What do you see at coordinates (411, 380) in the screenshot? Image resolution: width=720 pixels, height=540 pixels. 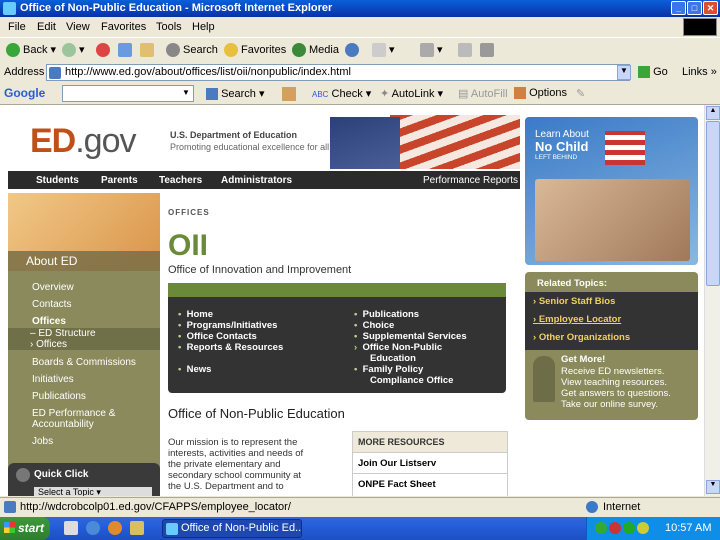 I see `menu-compliance: Compliance Office` at bounding box center [411, 380].